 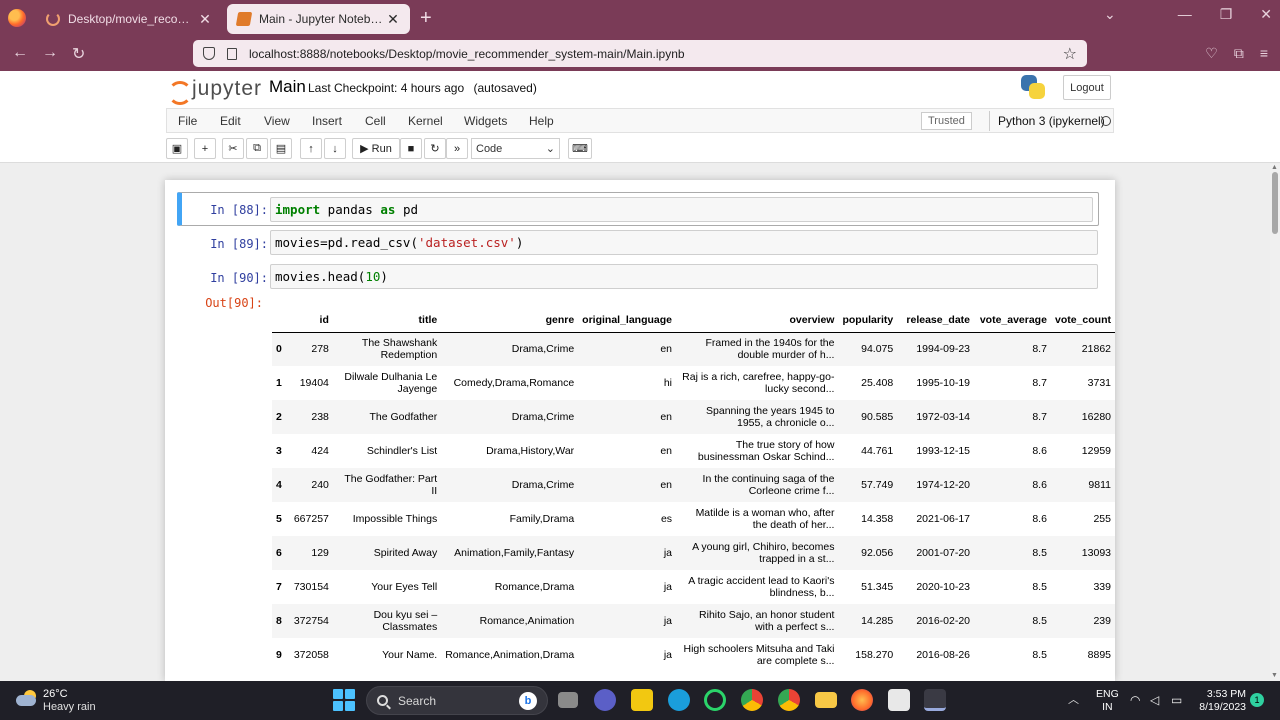 I want to click on app-circle-icon, so click(x=715, y=700).